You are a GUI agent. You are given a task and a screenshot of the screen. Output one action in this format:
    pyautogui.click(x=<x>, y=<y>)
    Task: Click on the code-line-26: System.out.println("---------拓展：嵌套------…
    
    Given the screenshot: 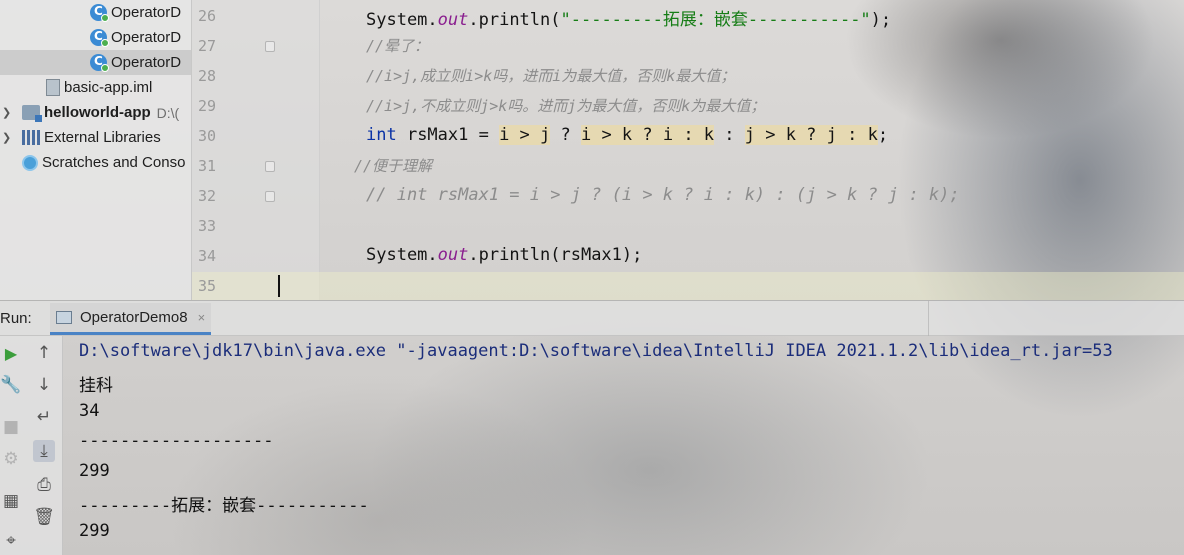 What is the action you would take?
    pyautogui.click(x=628, y=17)
    